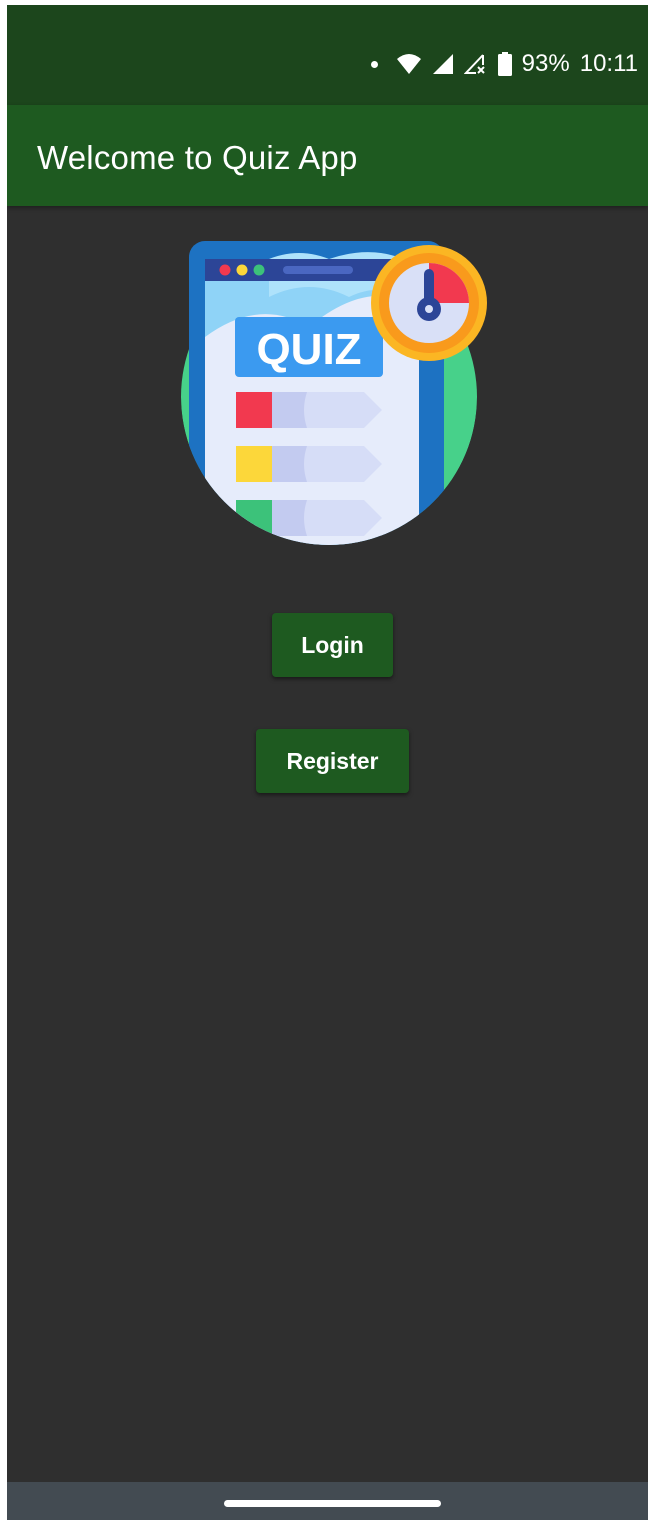 The height and width of the screenshot is (1520, 648). What do you see at coordinates (374, 64) in the screenshot?
I see `dot-icon` at bounding box center [374, 64].